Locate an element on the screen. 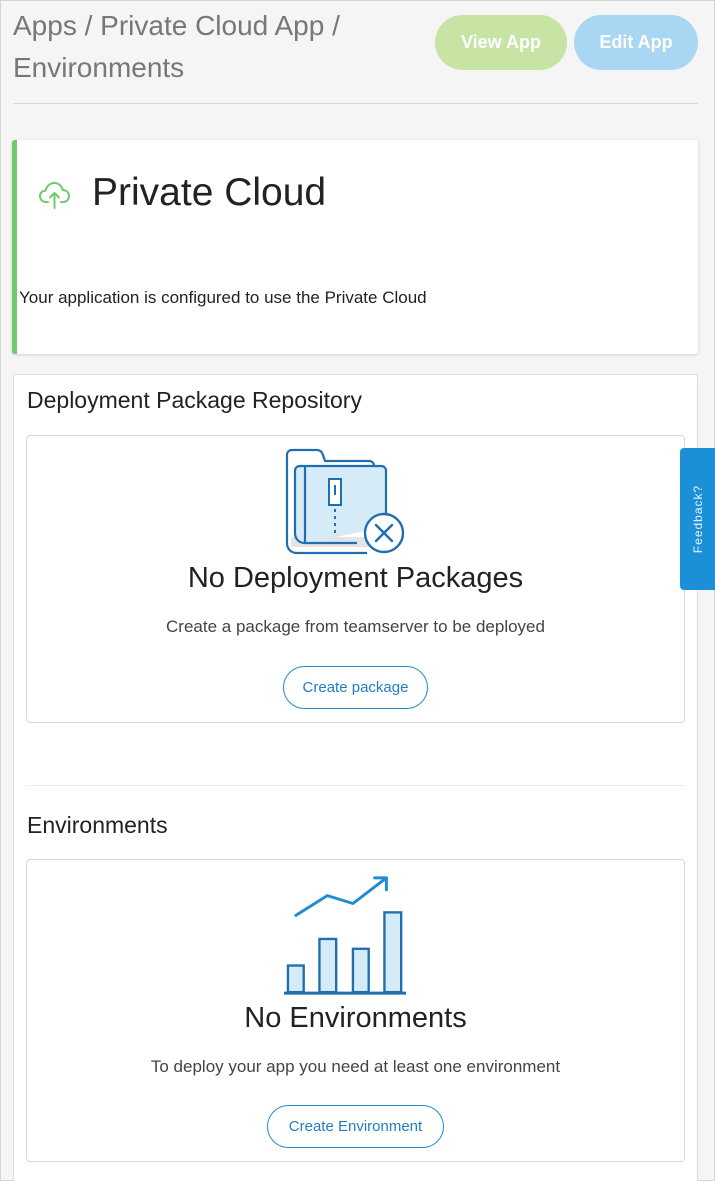  repository-empty-title: No Deployment Packages is located at coordinates (355, 578).